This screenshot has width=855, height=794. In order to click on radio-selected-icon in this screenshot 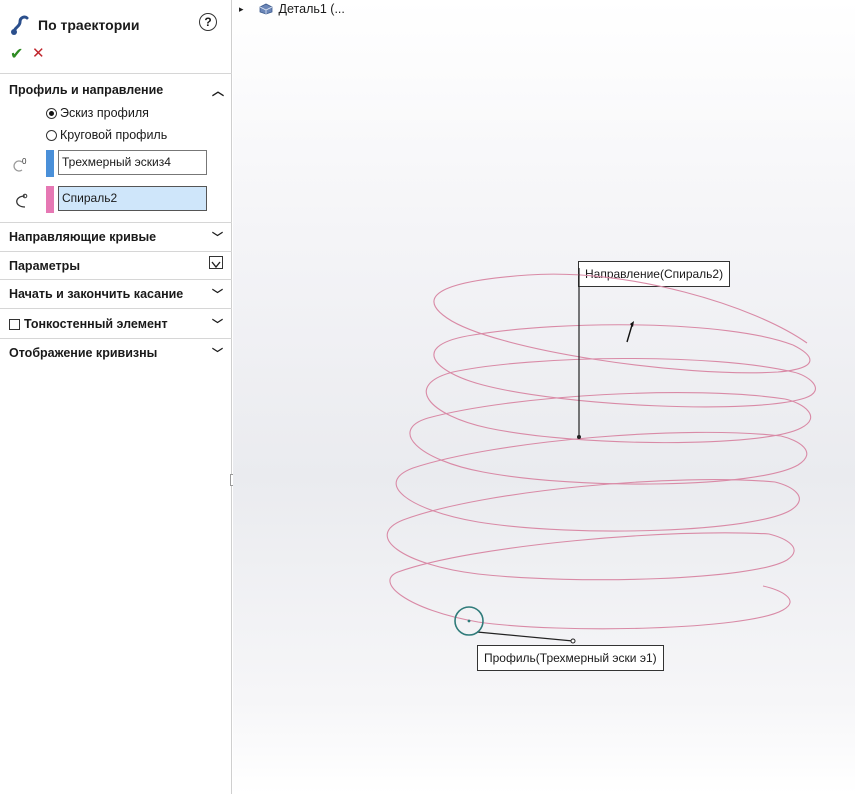, I will do `click(51, 113)`.